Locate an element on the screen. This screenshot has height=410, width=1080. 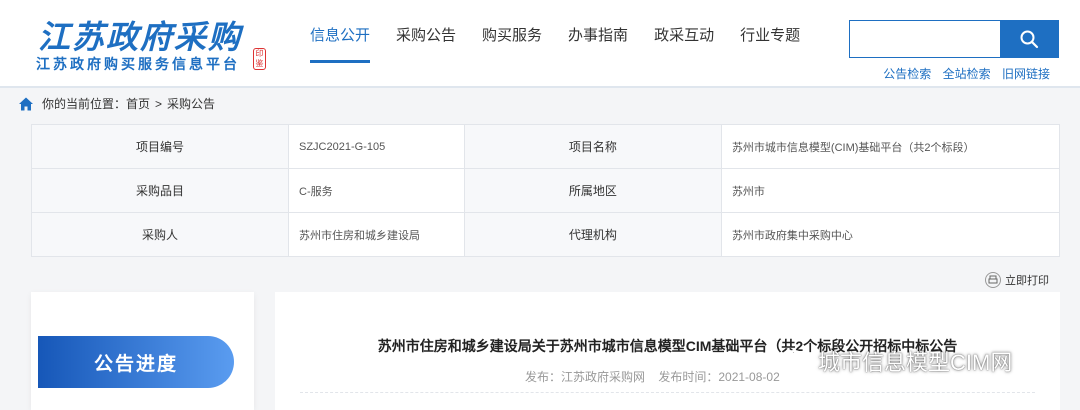
link-notice-search: 公告检索 is located at coordinates (907, 74).